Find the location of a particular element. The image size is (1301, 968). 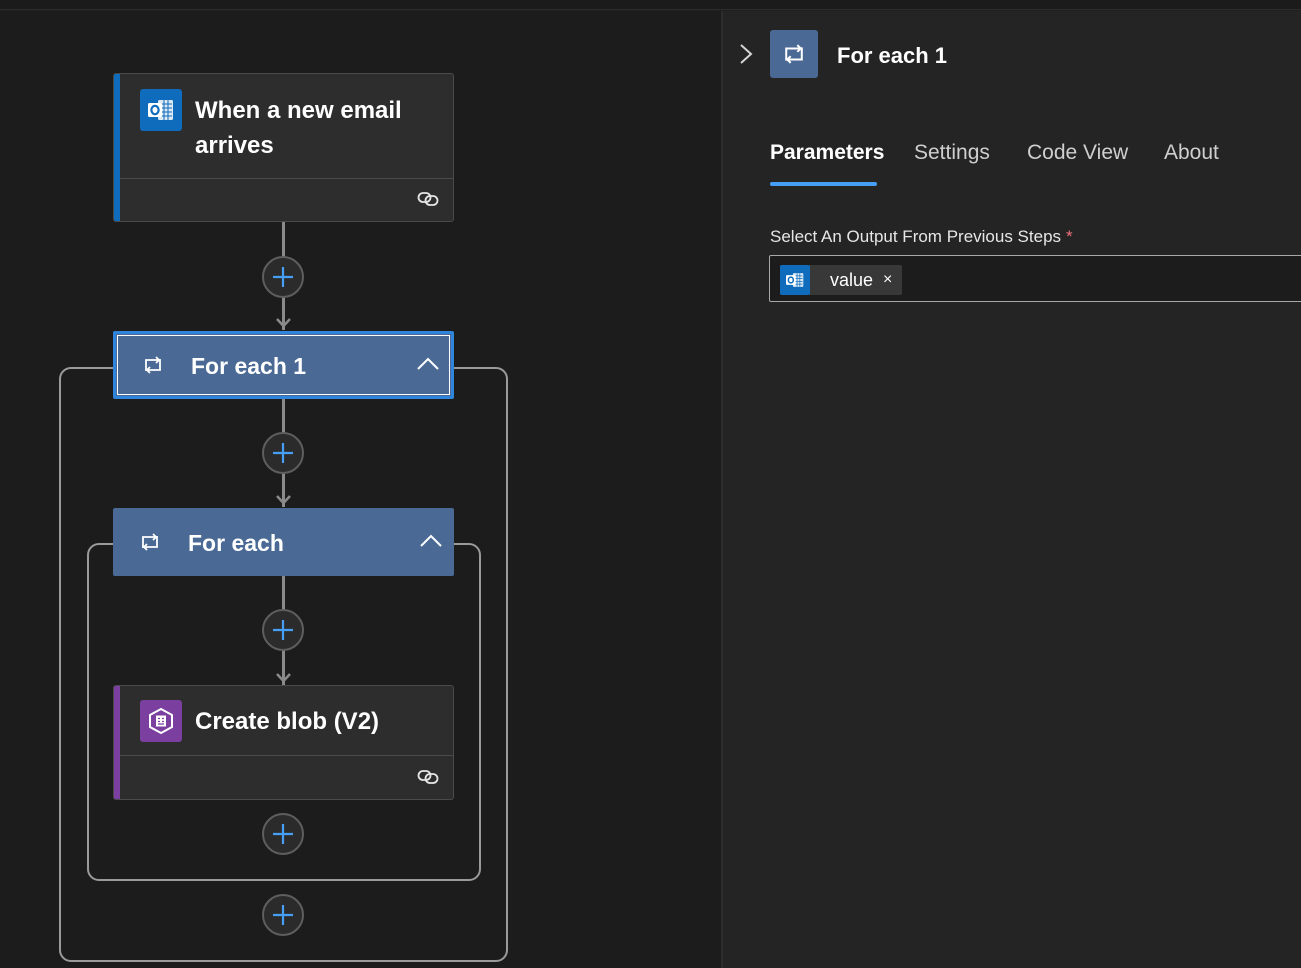

panel-title: For each 1 is located at coordinates (892, 56).